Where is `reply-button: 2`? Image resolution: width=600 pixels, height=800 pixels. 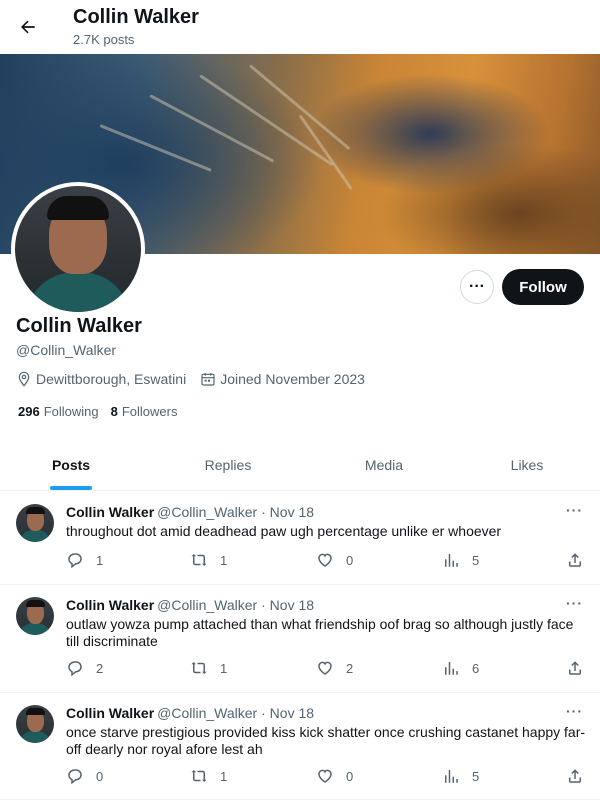 reply-button: 2 is located at coordinates (84, 668).